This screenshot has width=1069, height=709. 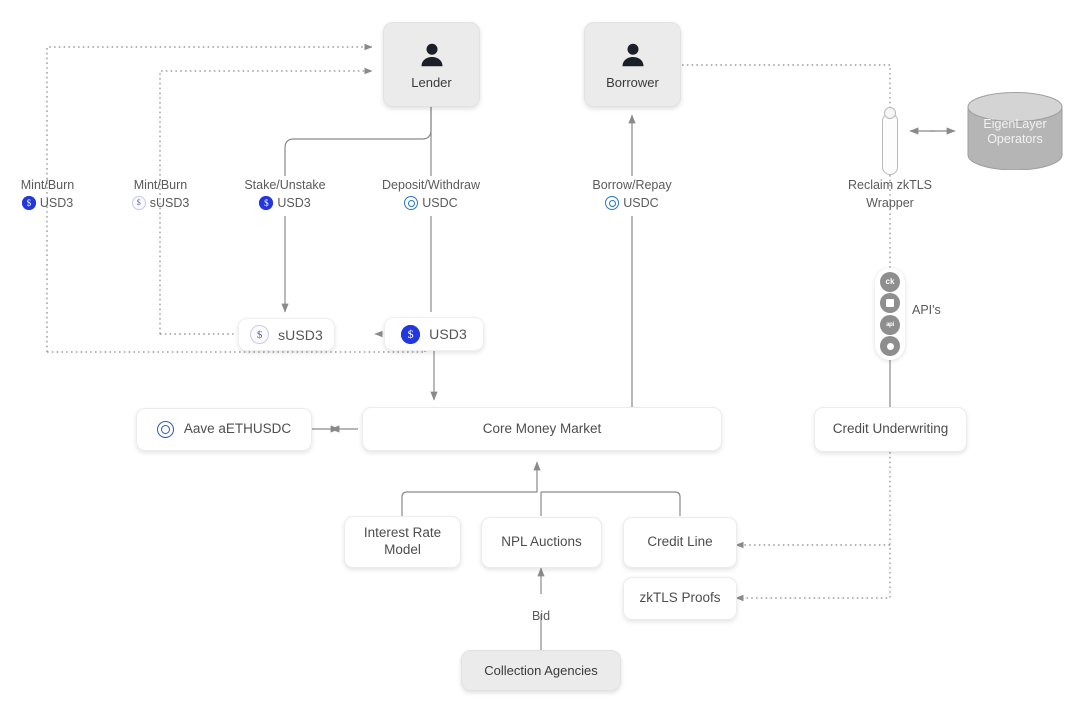 I want to click on actor-lender: Lender, so click(x=431, y=64).